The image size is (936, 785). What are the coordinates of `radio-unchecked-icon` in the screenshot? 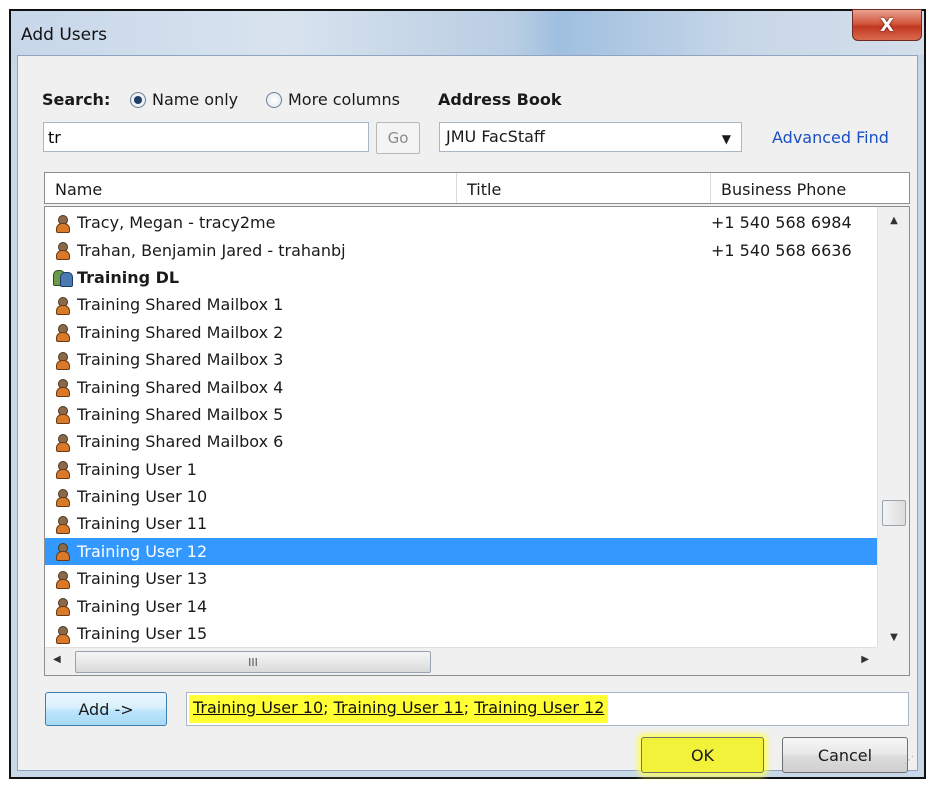 It's located at (274, 99).